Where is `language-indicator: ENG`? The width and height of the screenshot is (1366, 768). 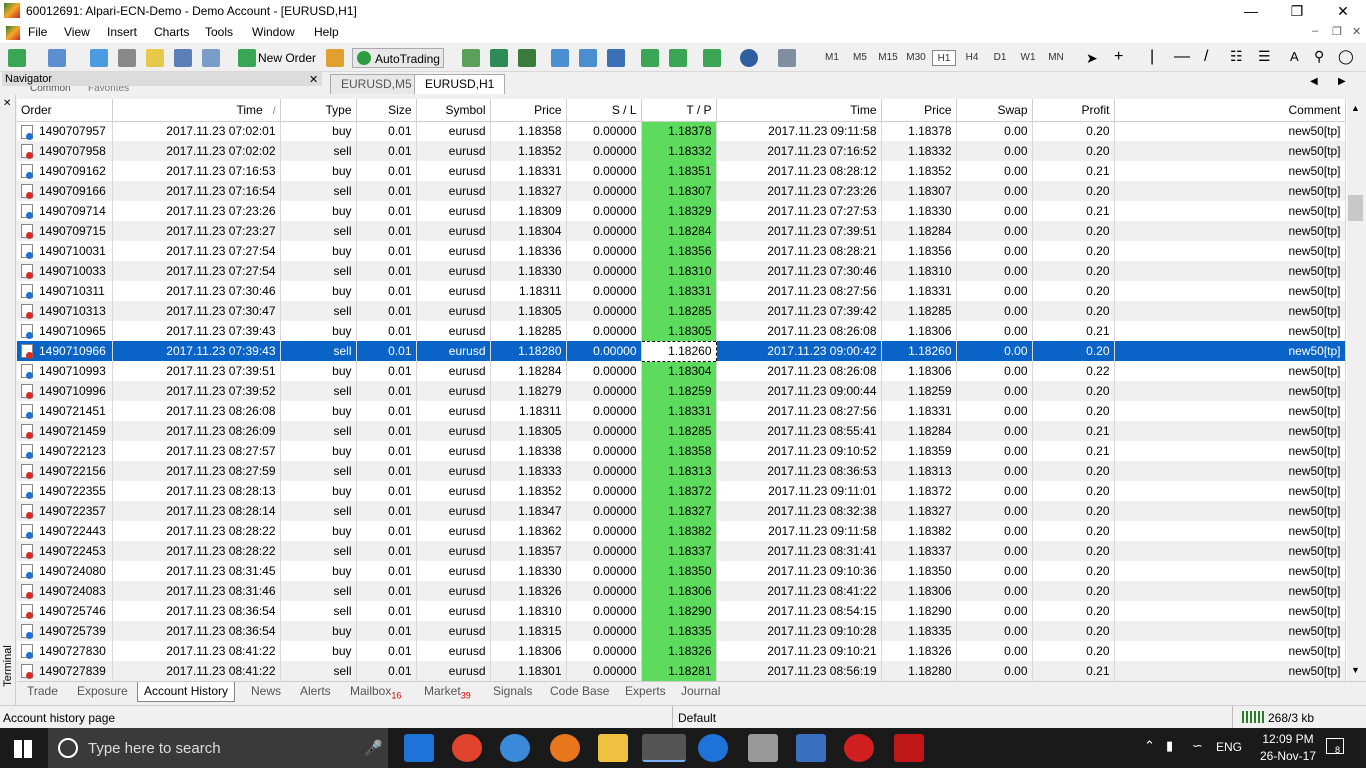 language-indicator: ENG is located at coordinates (1229, 747).